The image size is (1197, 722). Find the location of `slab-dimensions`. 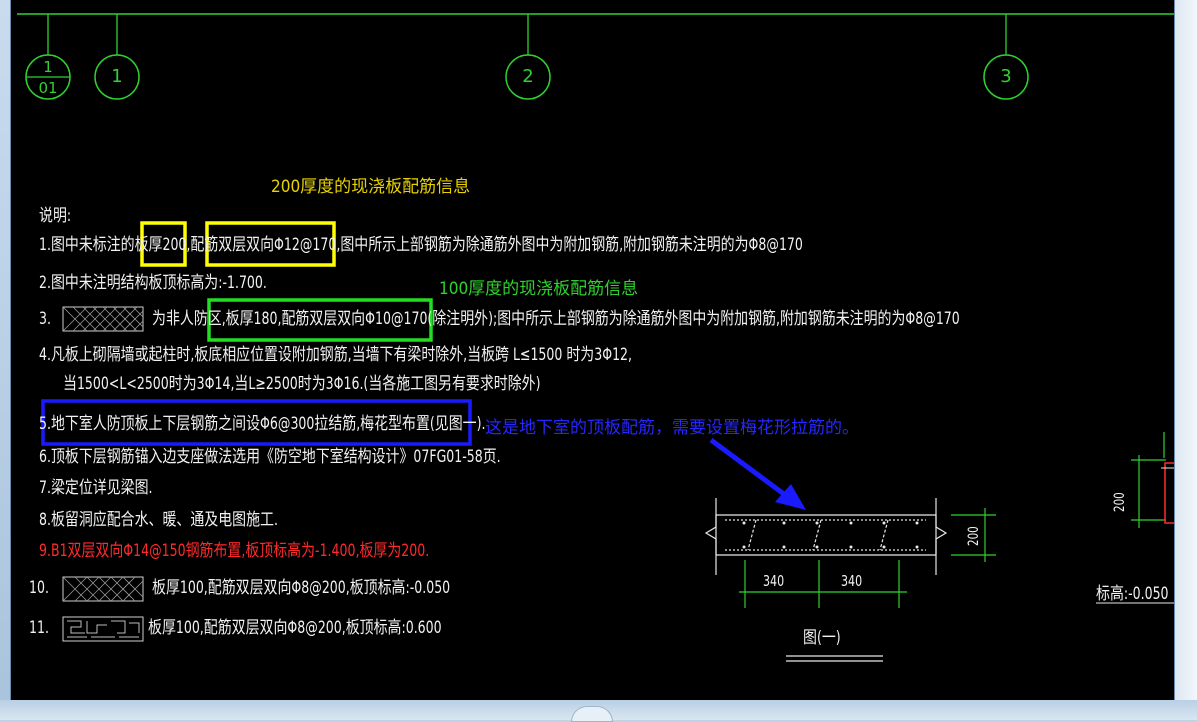

slab-dimensions is located at coordinates (867, 558).